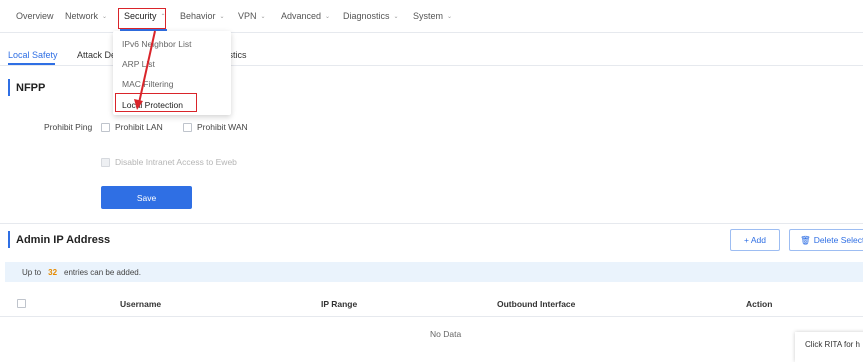  What do you see at coordinates (145, 70) in the screenshot?
I see `annotation-arrow-icon` at bounding box center [145, 70].